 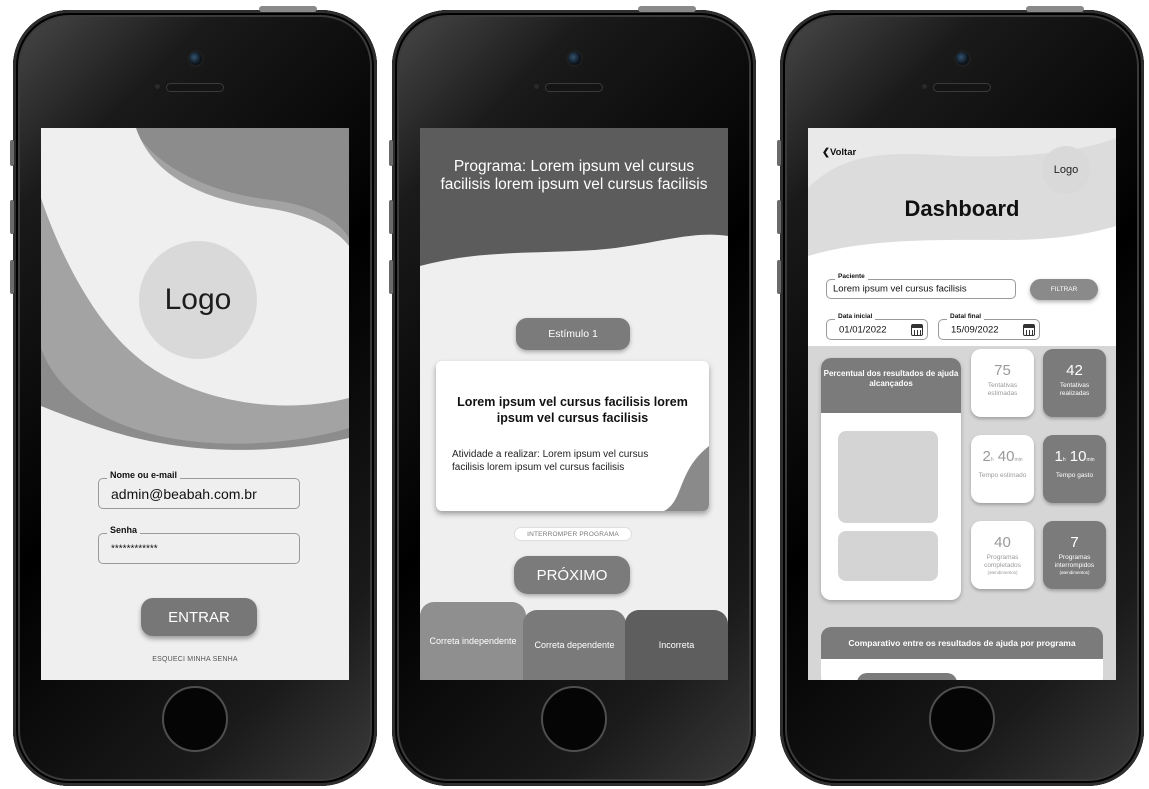 I want to click on header-wave, so click(x=574, y=197).